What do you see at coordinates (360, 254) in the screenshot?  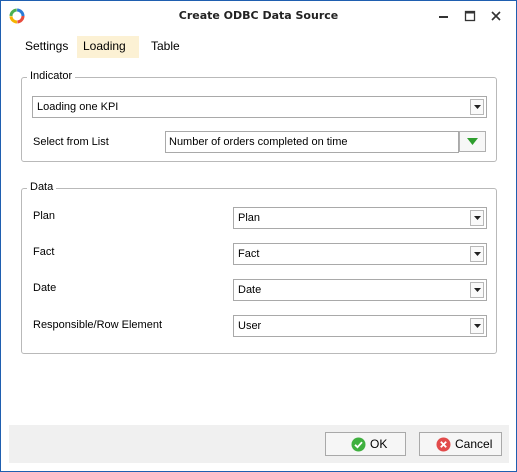 I see `fact-select: Fact` at bounding box center [360, 254].